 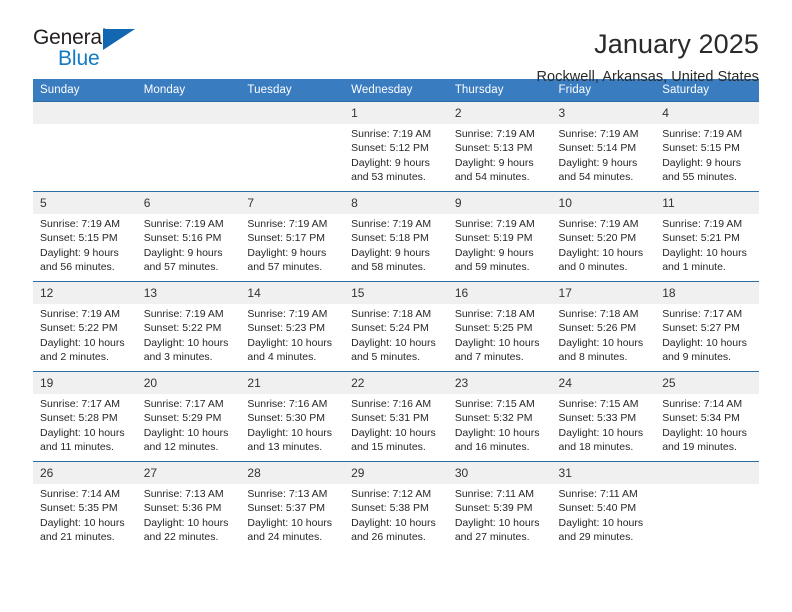 What do you see at coordinates (286, 328) in the screenshot?
I see `sunset-text: Sunset: 5:23 PM` at bounding box center [286, 328].